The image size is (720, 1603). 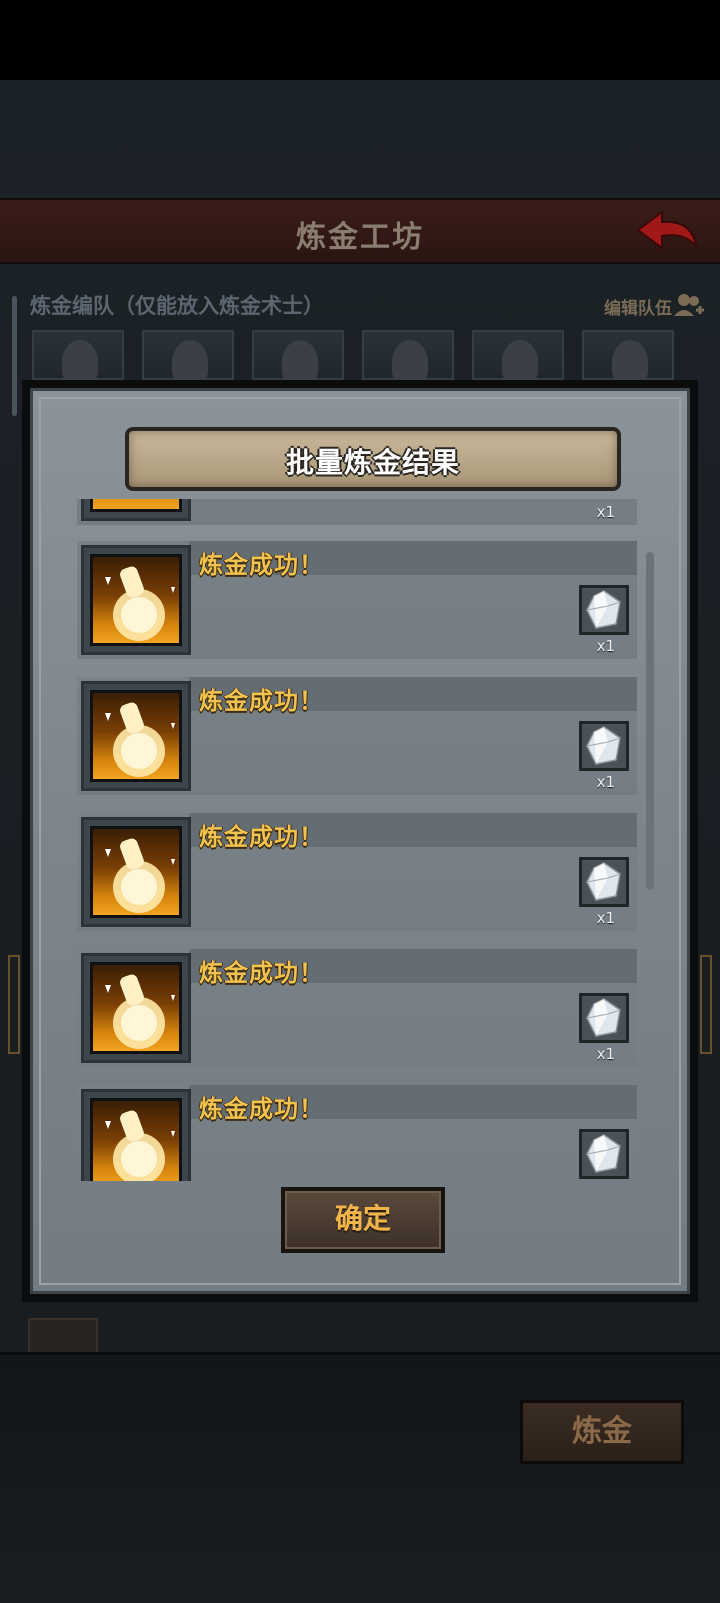 I want to click on team-edit-icon, so click(x=689, y=306).